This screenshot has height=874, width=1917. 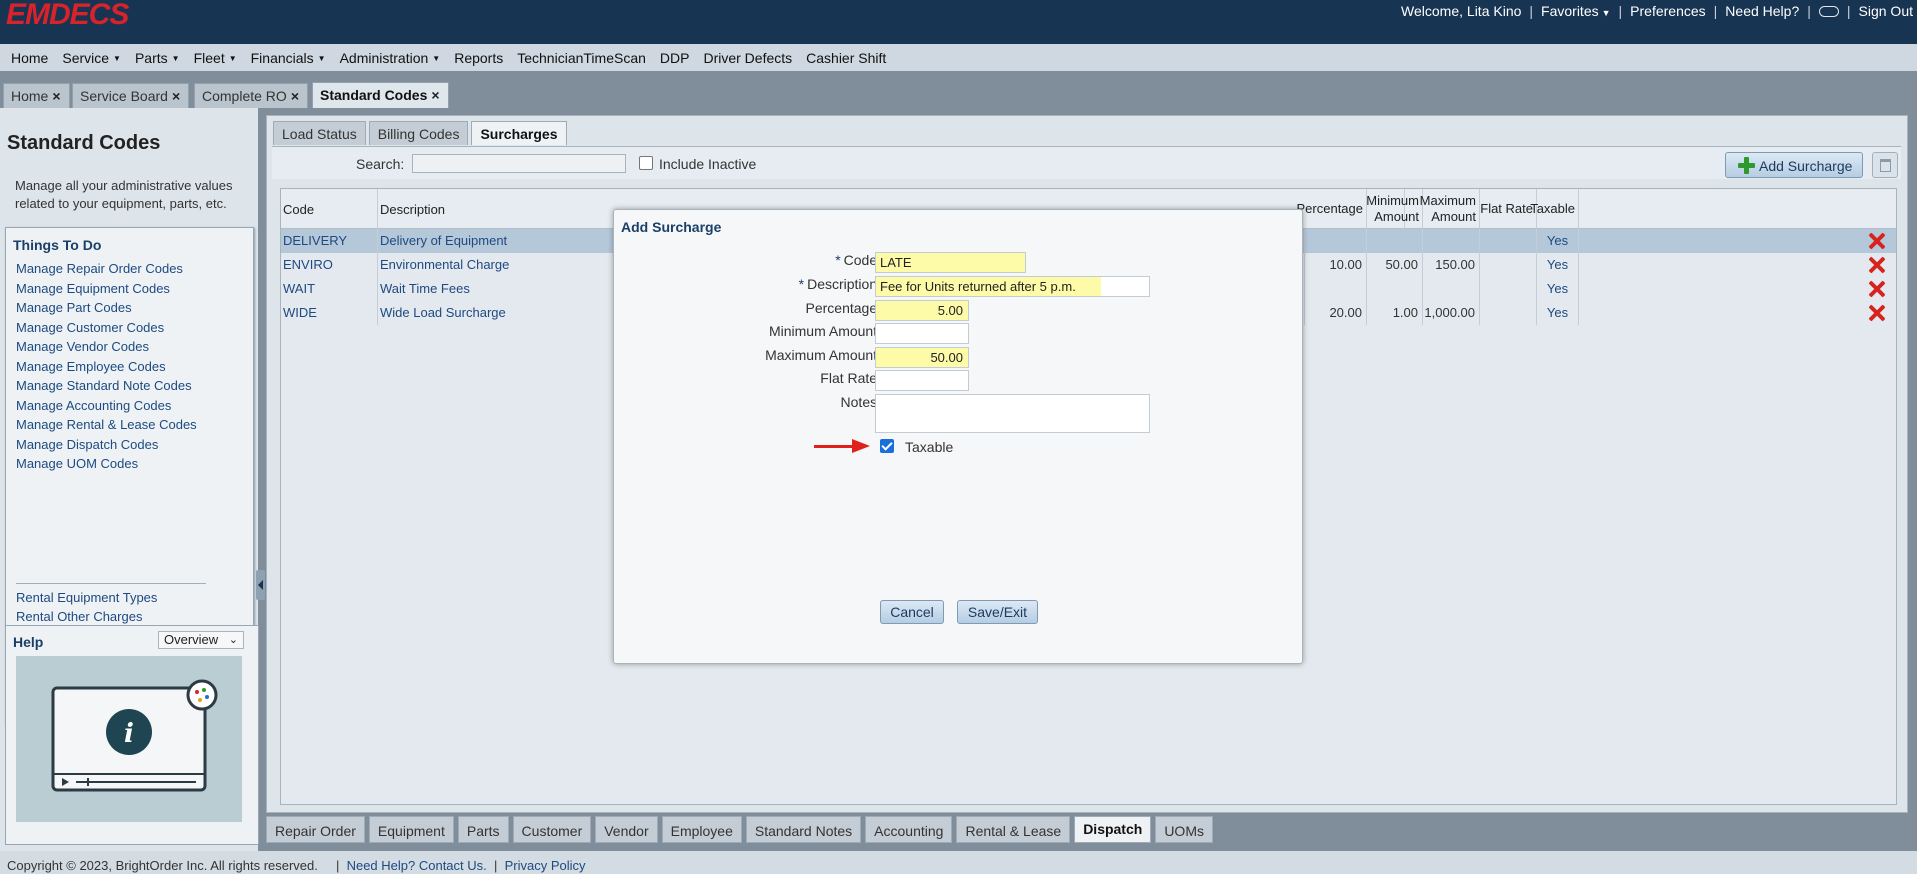 What do you see at coordinates (329, 209) in the screenshot?
I see `col-header-code: Code` at bounding box center [329, 209].